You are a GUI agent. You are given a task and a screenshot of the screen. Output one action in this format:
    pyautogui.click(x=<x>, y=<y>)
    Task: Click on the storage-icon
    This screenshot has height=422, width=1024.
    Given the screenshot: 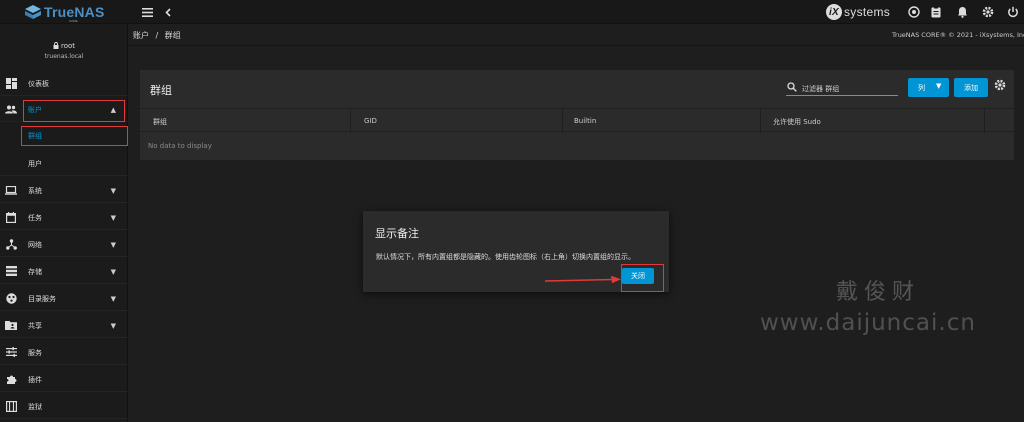 What is the action you would take?
    pyautogui.click(x=11, y=271)
    